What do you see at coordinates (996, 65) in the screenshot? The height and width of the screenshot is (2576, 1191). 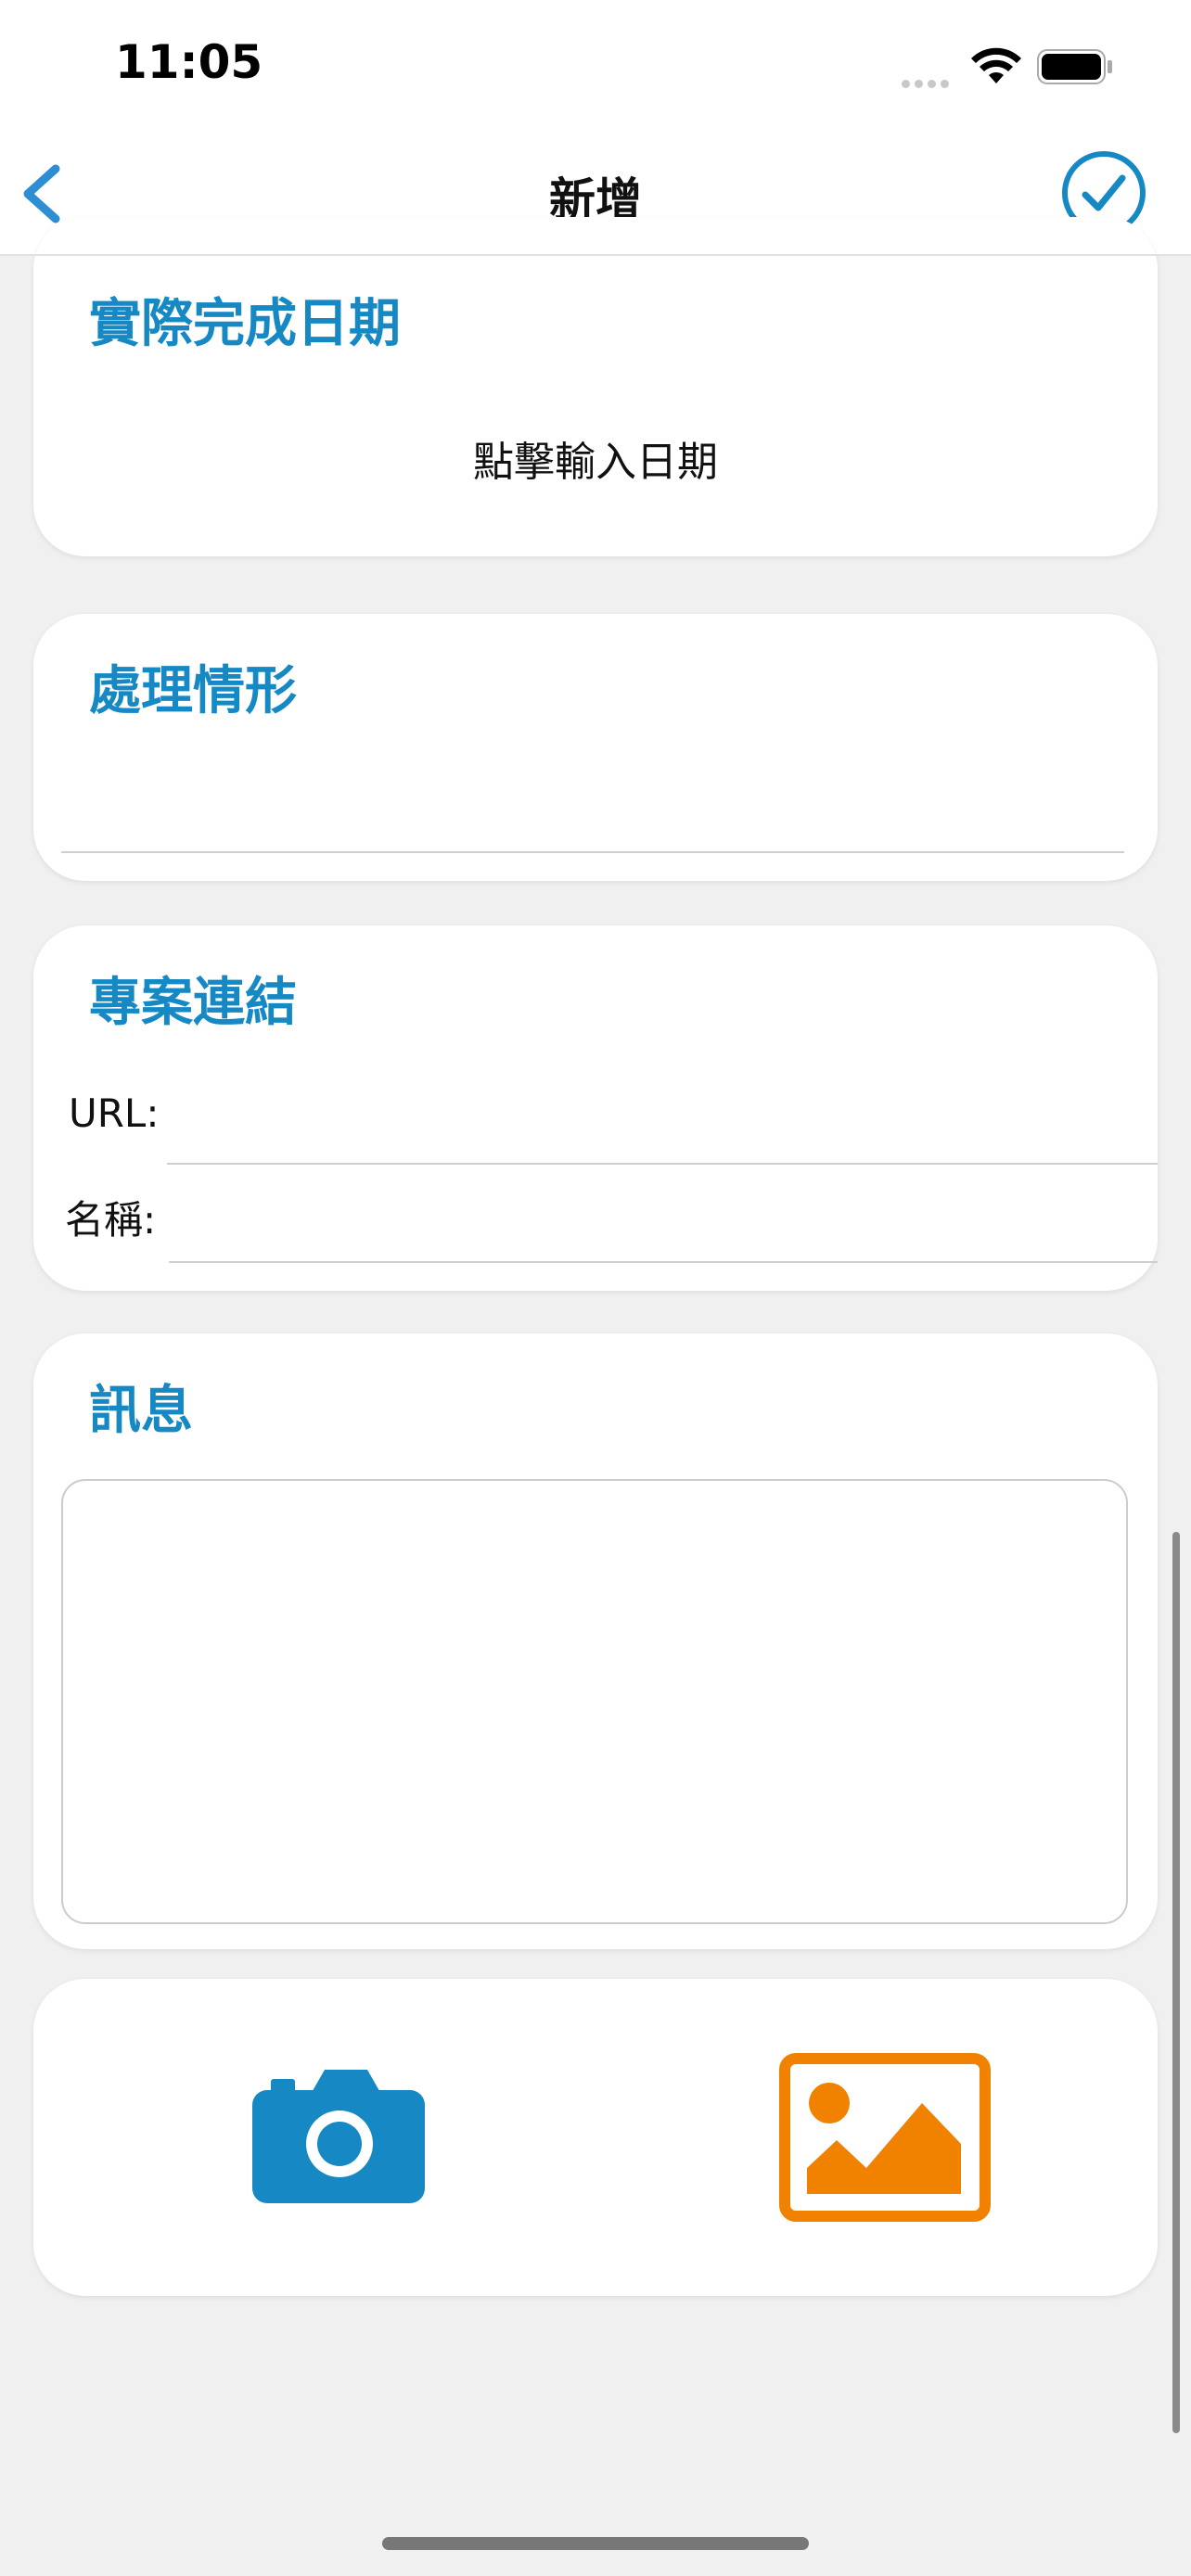 I see `wifi-icon` at bounding box center [996, 65].